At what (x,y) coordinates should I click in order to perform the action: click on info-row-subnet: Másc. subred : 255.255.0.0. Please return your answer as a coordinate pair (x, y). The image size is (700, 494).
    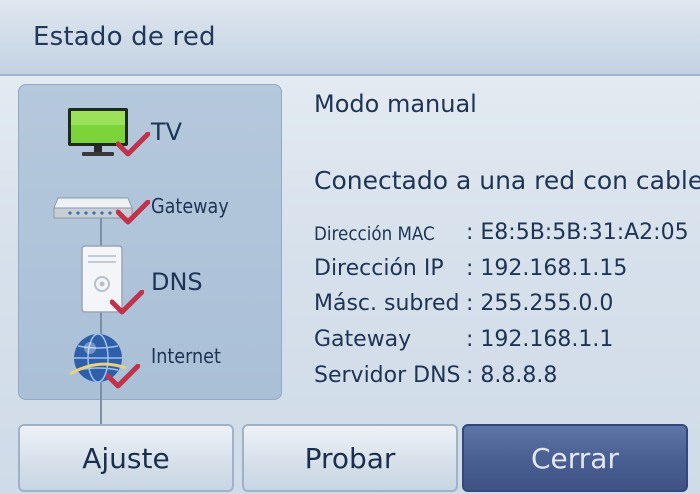
    Looking at the image, I should click on (504, 308).